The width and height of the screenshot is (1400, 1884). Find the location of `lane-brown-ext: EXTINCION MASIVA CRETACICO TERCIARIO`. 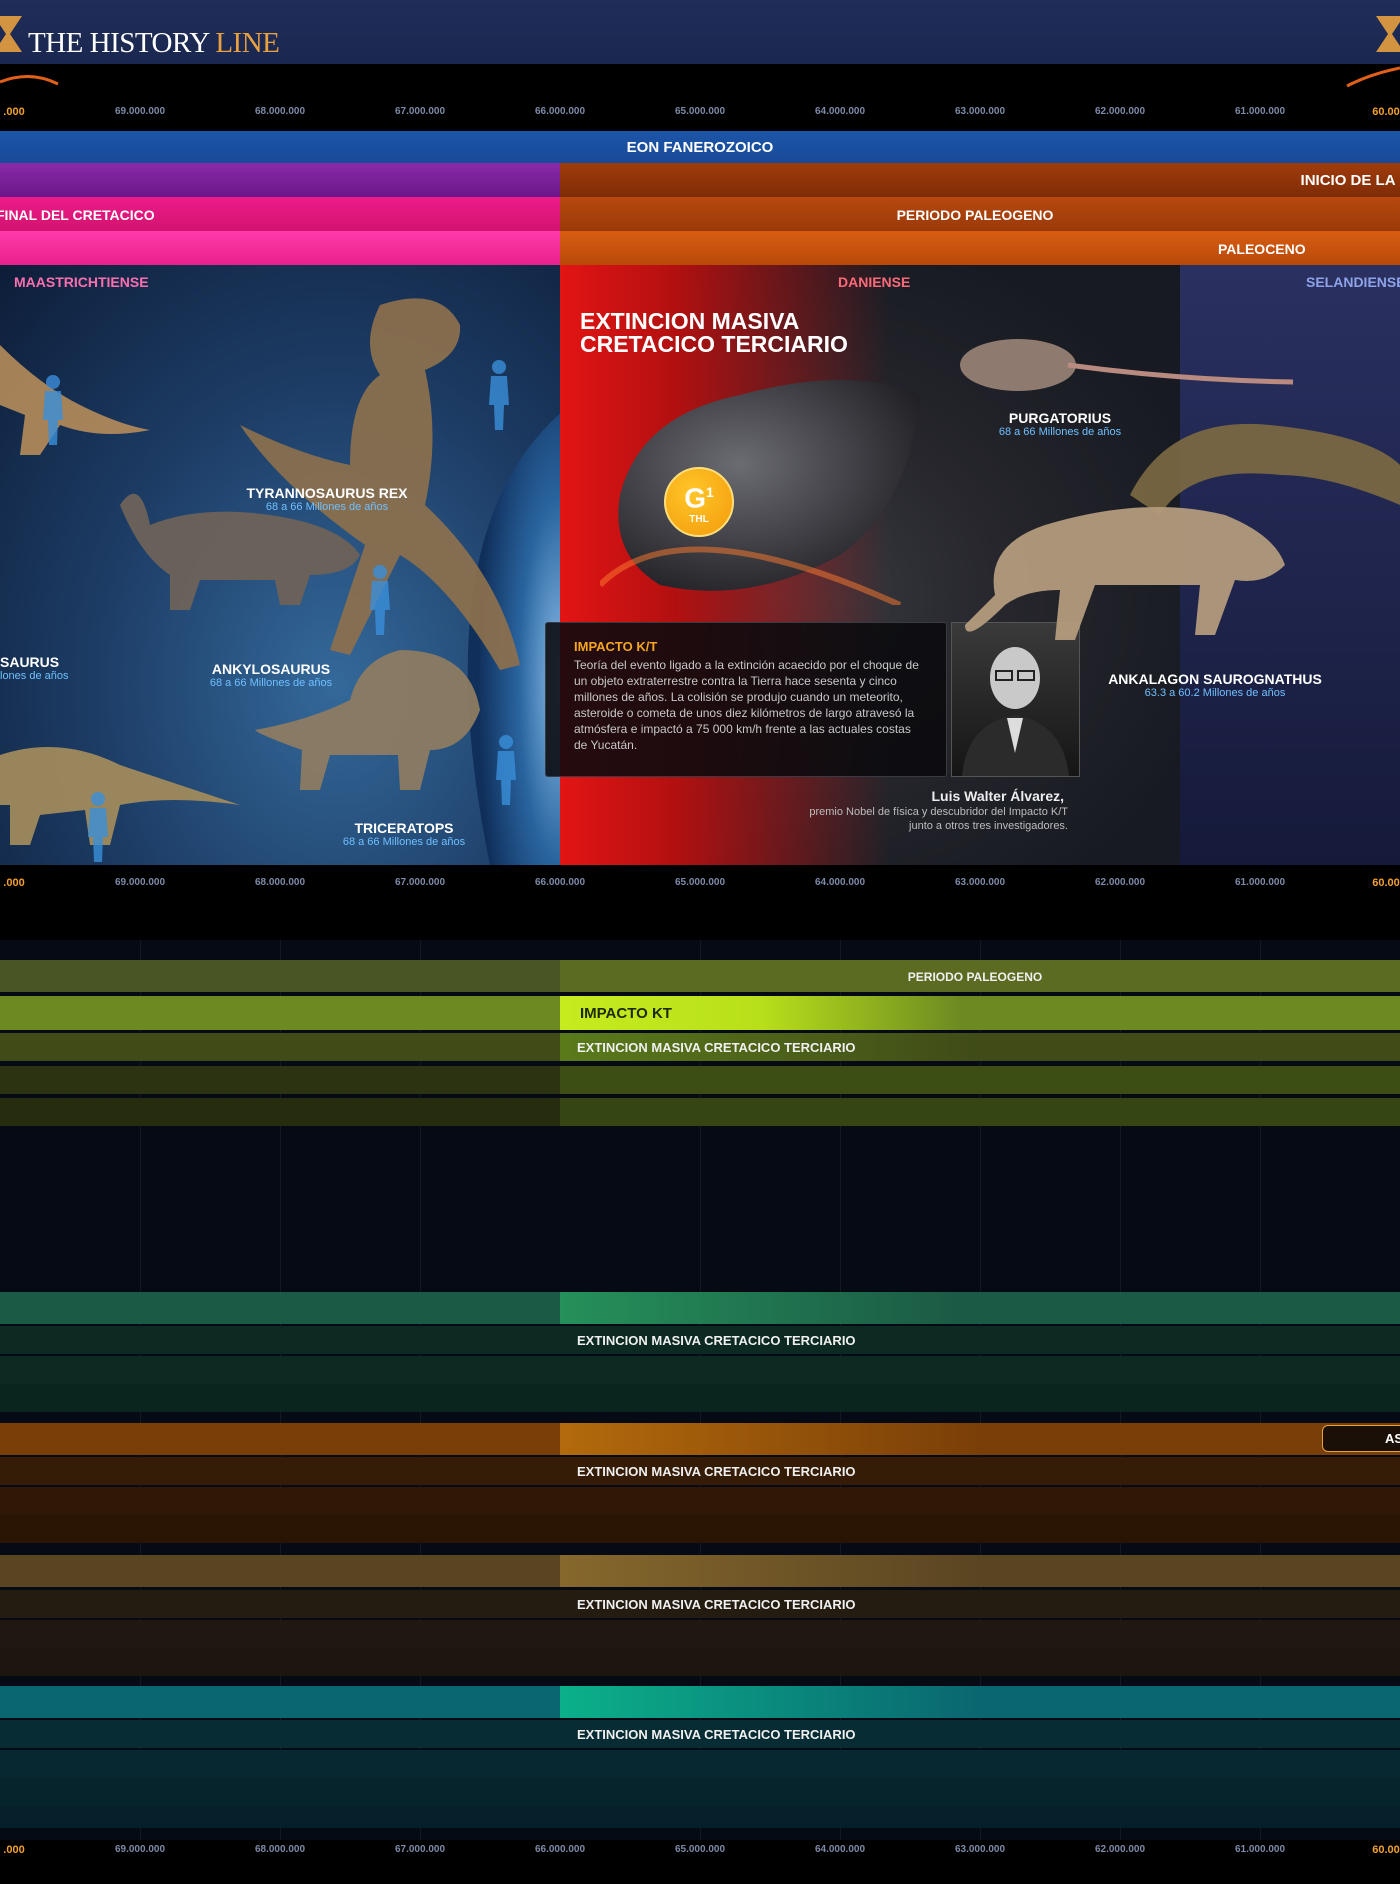

lane-brown-ext: EXTINCION MASIVA CRETACICO TERCIARIO is located at coordinates (700, 1604).